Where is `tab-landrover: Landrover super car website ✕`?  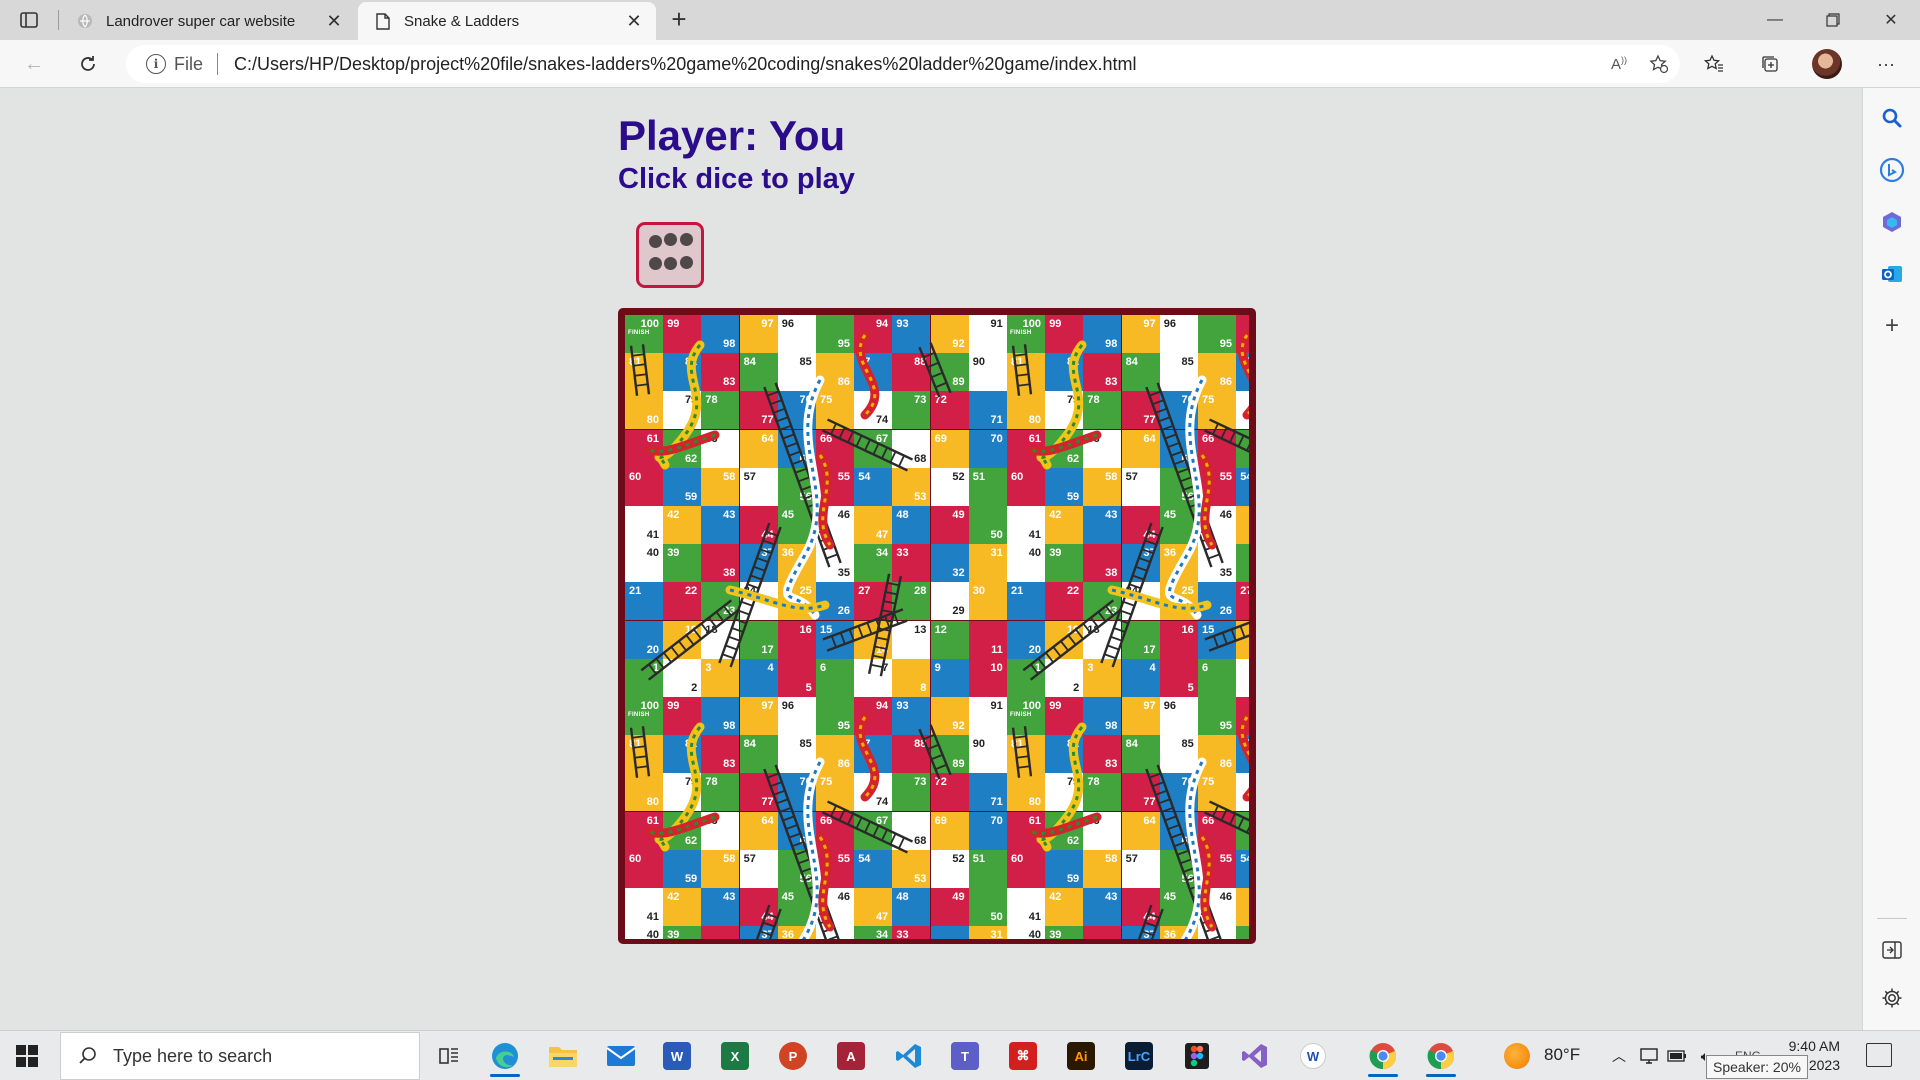
tab-landrover: Landrover super car website ✕ is located at coordinates (208, 21).